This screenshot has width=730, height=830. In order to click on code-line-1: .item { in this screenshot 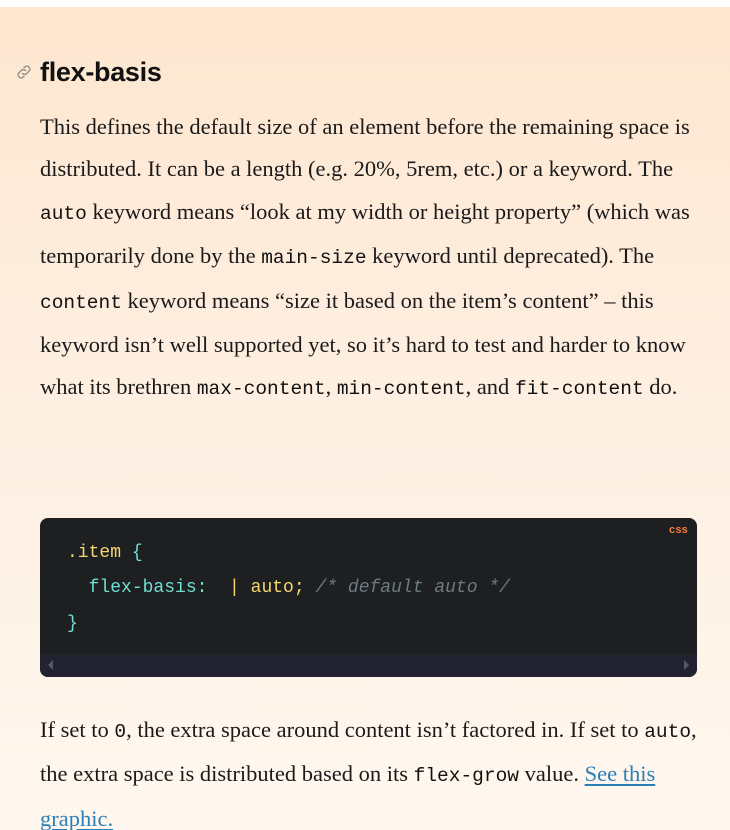, I will do `click(105, 553)`.